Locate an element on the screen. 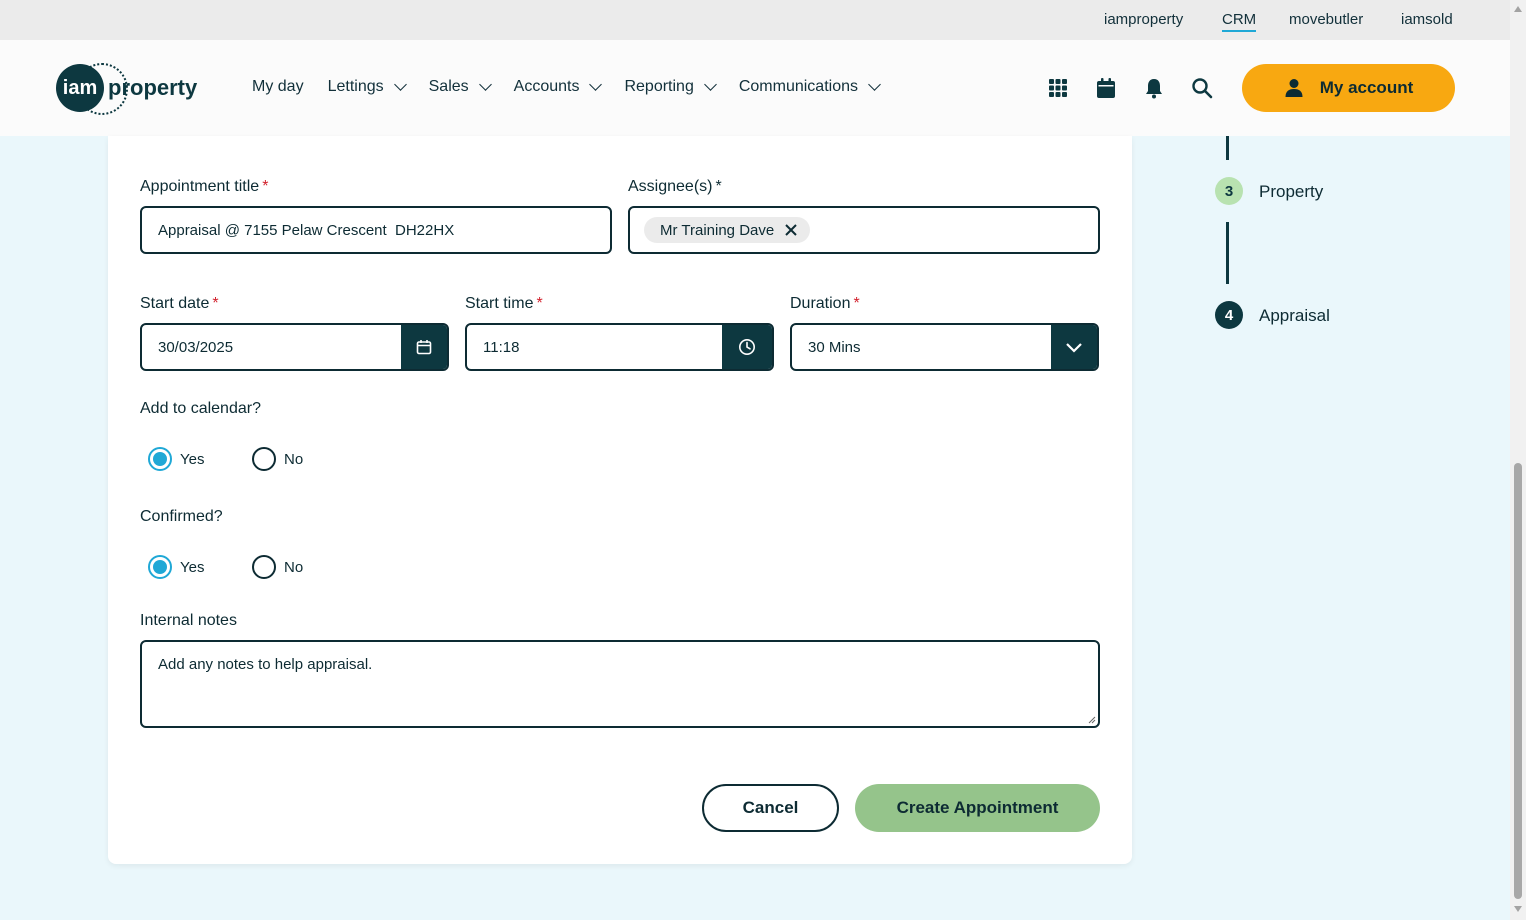 This screenshot has height=920, width=1526. nav-label: Accounts is located at coordinates (546, 86).